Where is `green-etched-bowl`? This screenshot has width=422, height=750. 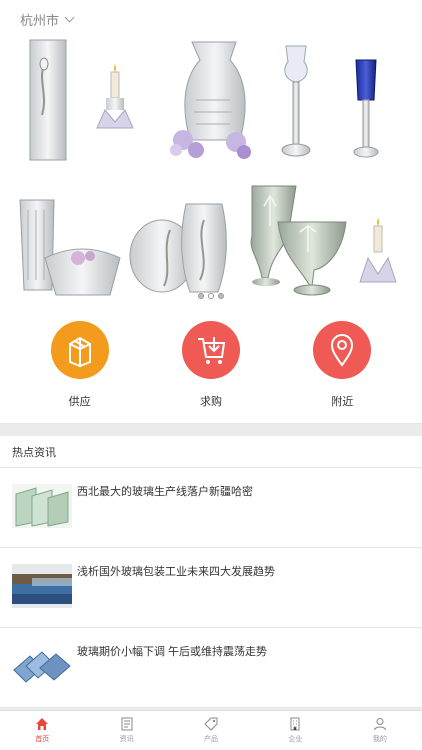
green-etched-bowl is located at coordinates (312, 258).